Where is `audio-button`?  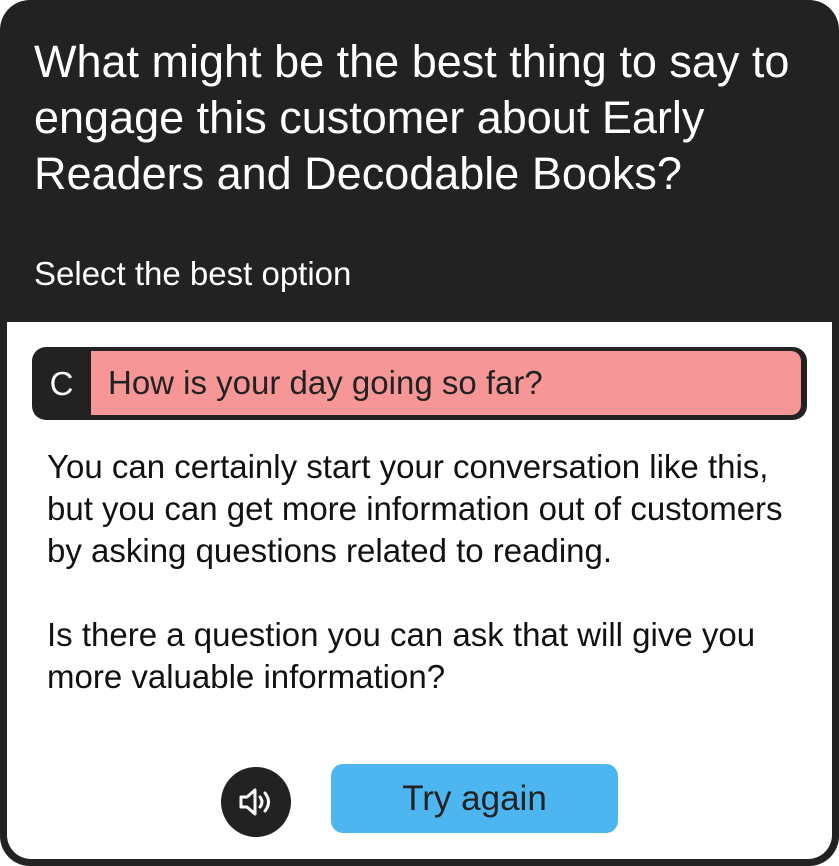
audio-button is located at coordinates (256, 802).